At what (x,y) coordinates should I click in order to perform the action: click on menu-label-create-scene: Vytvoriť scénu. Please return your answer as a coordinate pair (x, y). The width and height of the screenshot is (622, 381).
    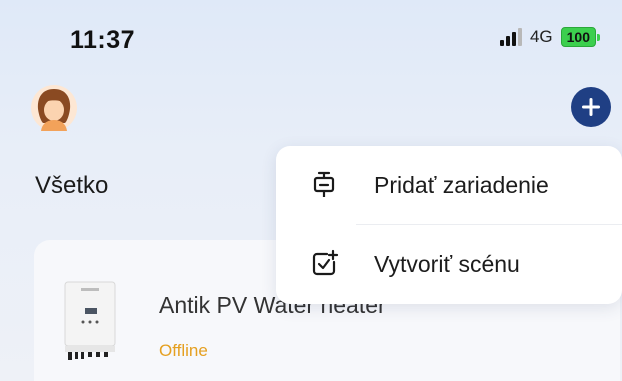
    Looking at the image, I should click on (447, 263).